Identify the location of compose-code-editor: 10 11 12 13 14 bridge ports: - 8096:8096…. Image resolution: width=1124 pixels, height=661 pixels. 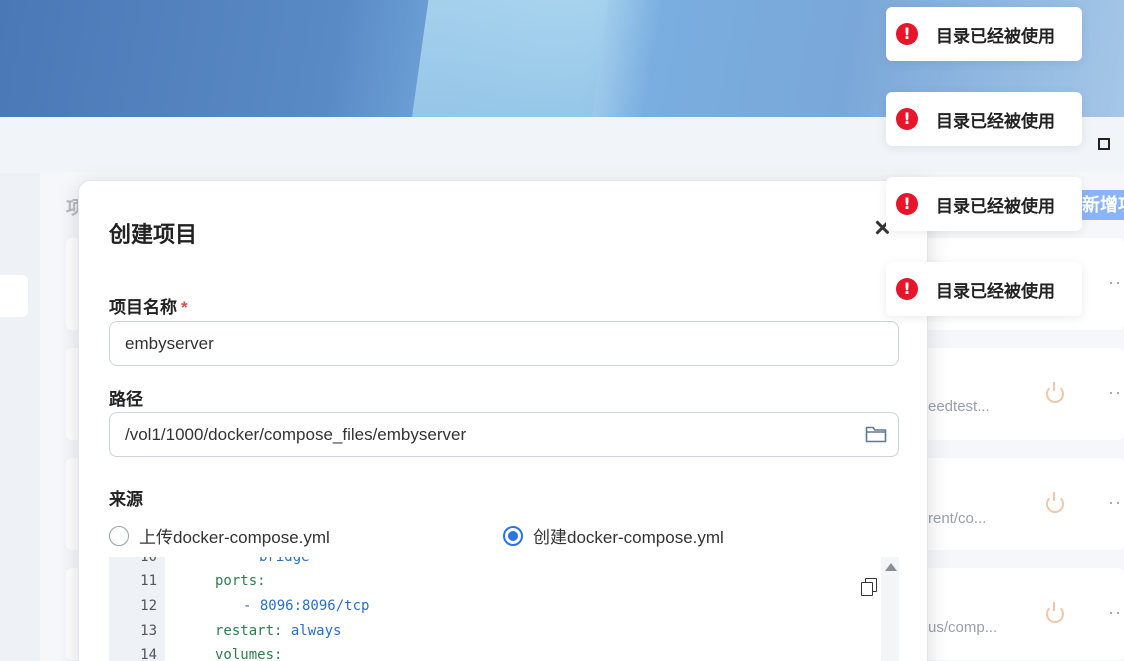
(495, 609).